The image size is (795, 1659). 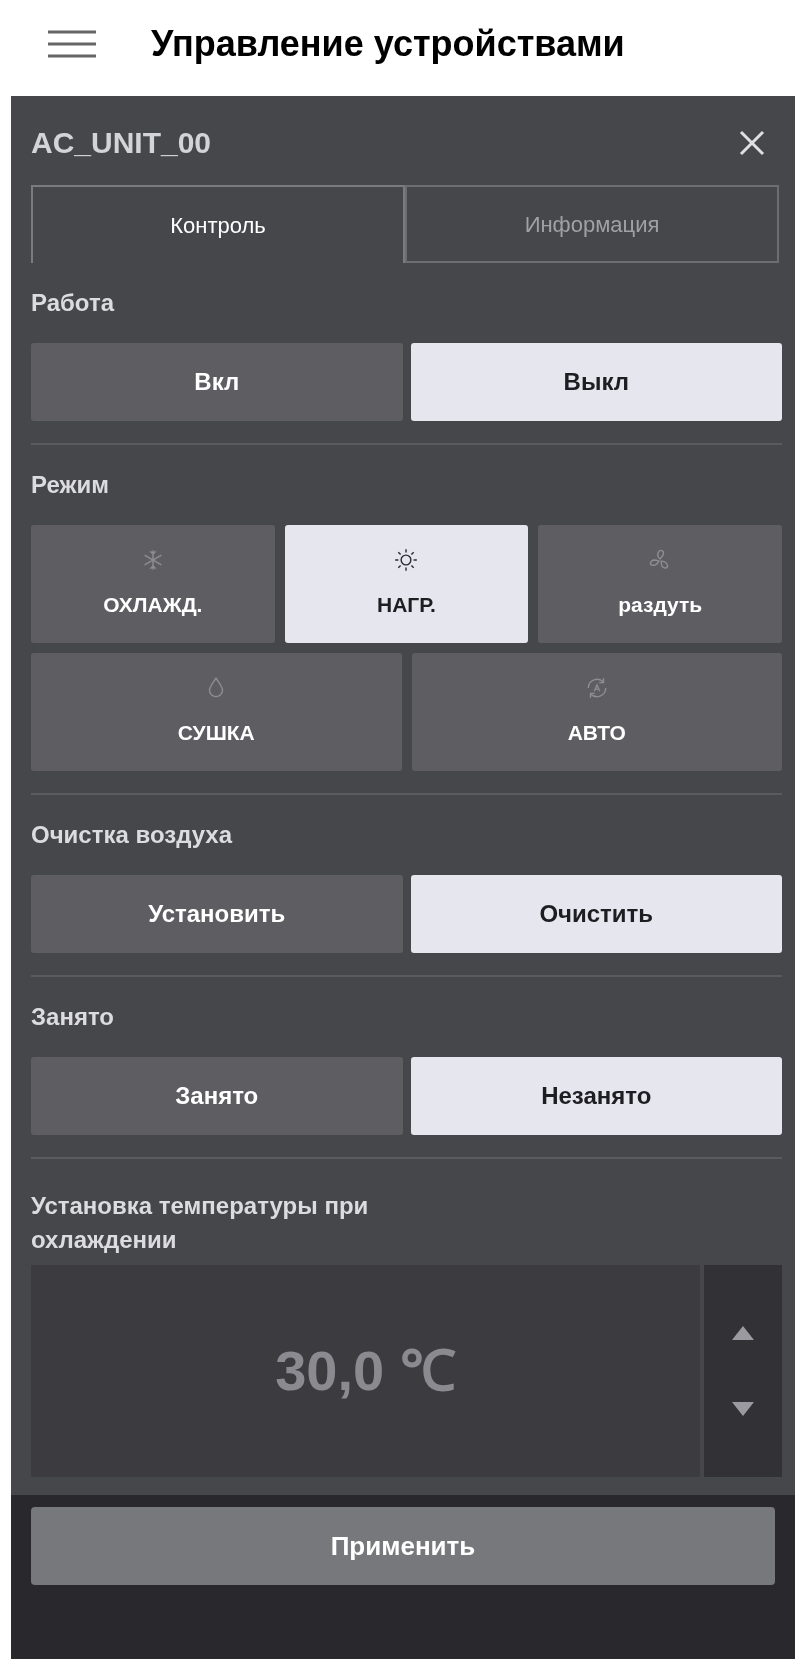 What do you see at coordinates (216, 712) in the screenshot?
I see `mode-button: СУШКА` at bounding box center [216, 712].